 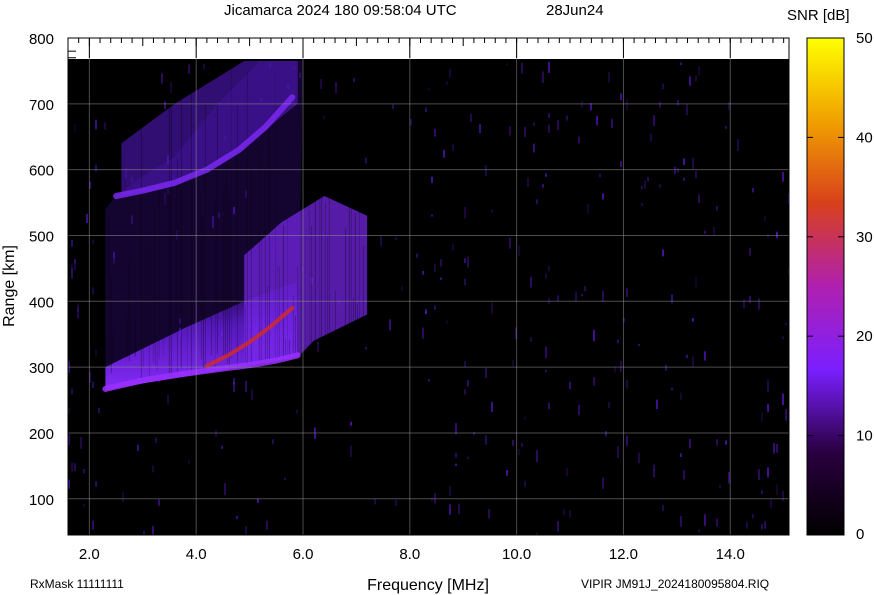 I want to click on colorbar-tick-label: 10, so click(x=864, y=436).